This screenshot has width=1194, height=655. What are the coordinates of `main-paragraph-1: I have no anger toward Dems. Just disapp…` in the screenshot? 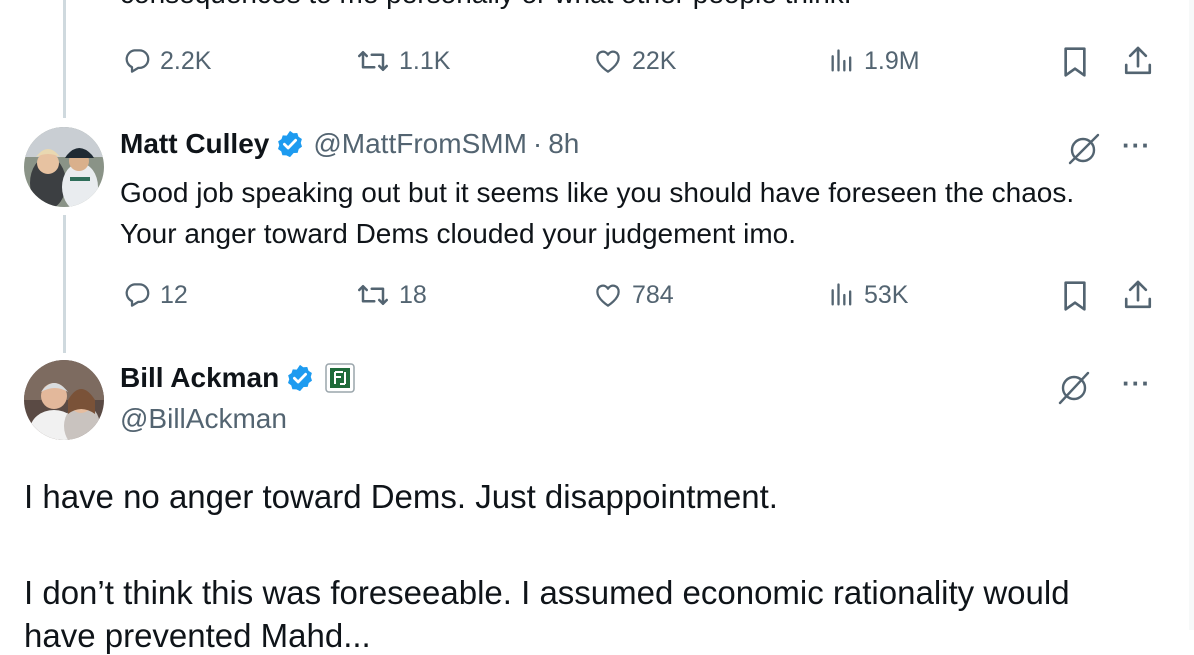 It's located at (401, 496).